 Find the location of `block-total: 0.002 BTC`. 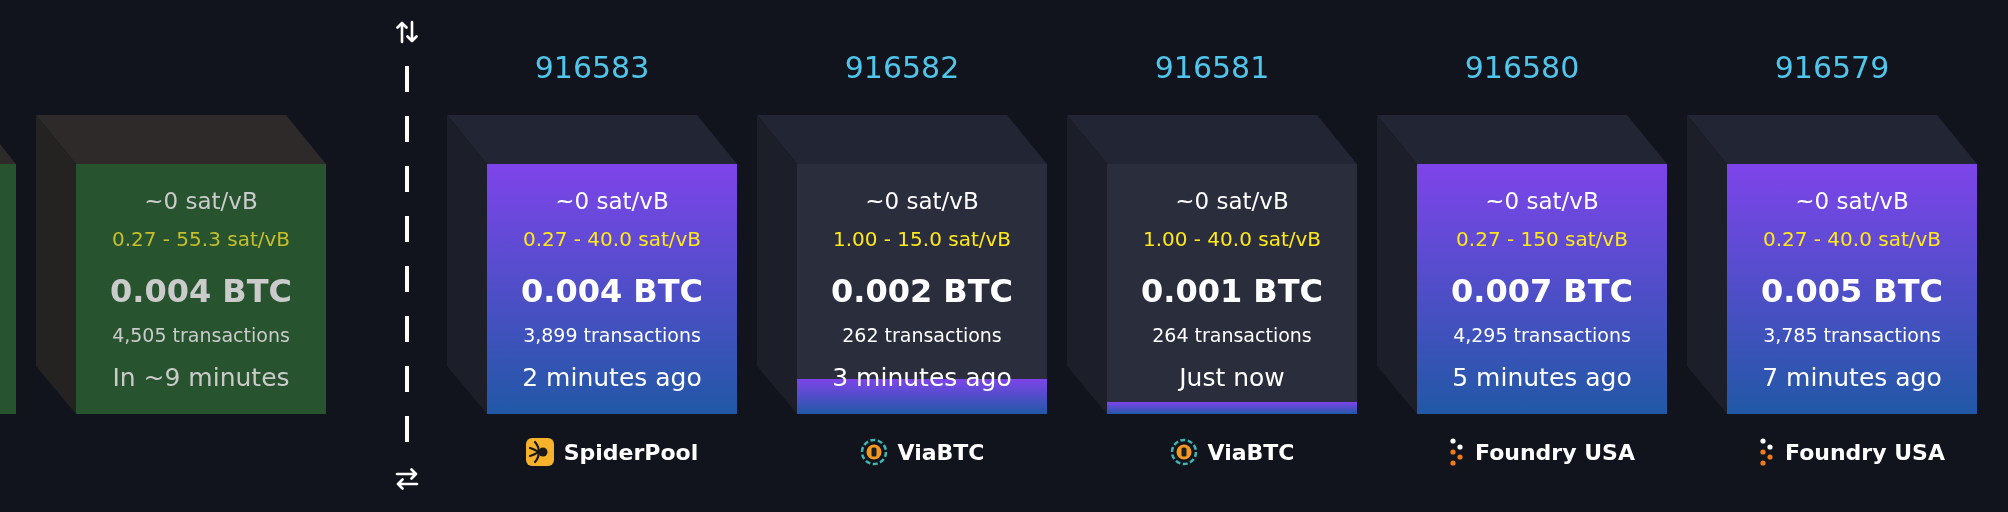

block-total: 0.002 BTC is located at coordinates (922, 291).